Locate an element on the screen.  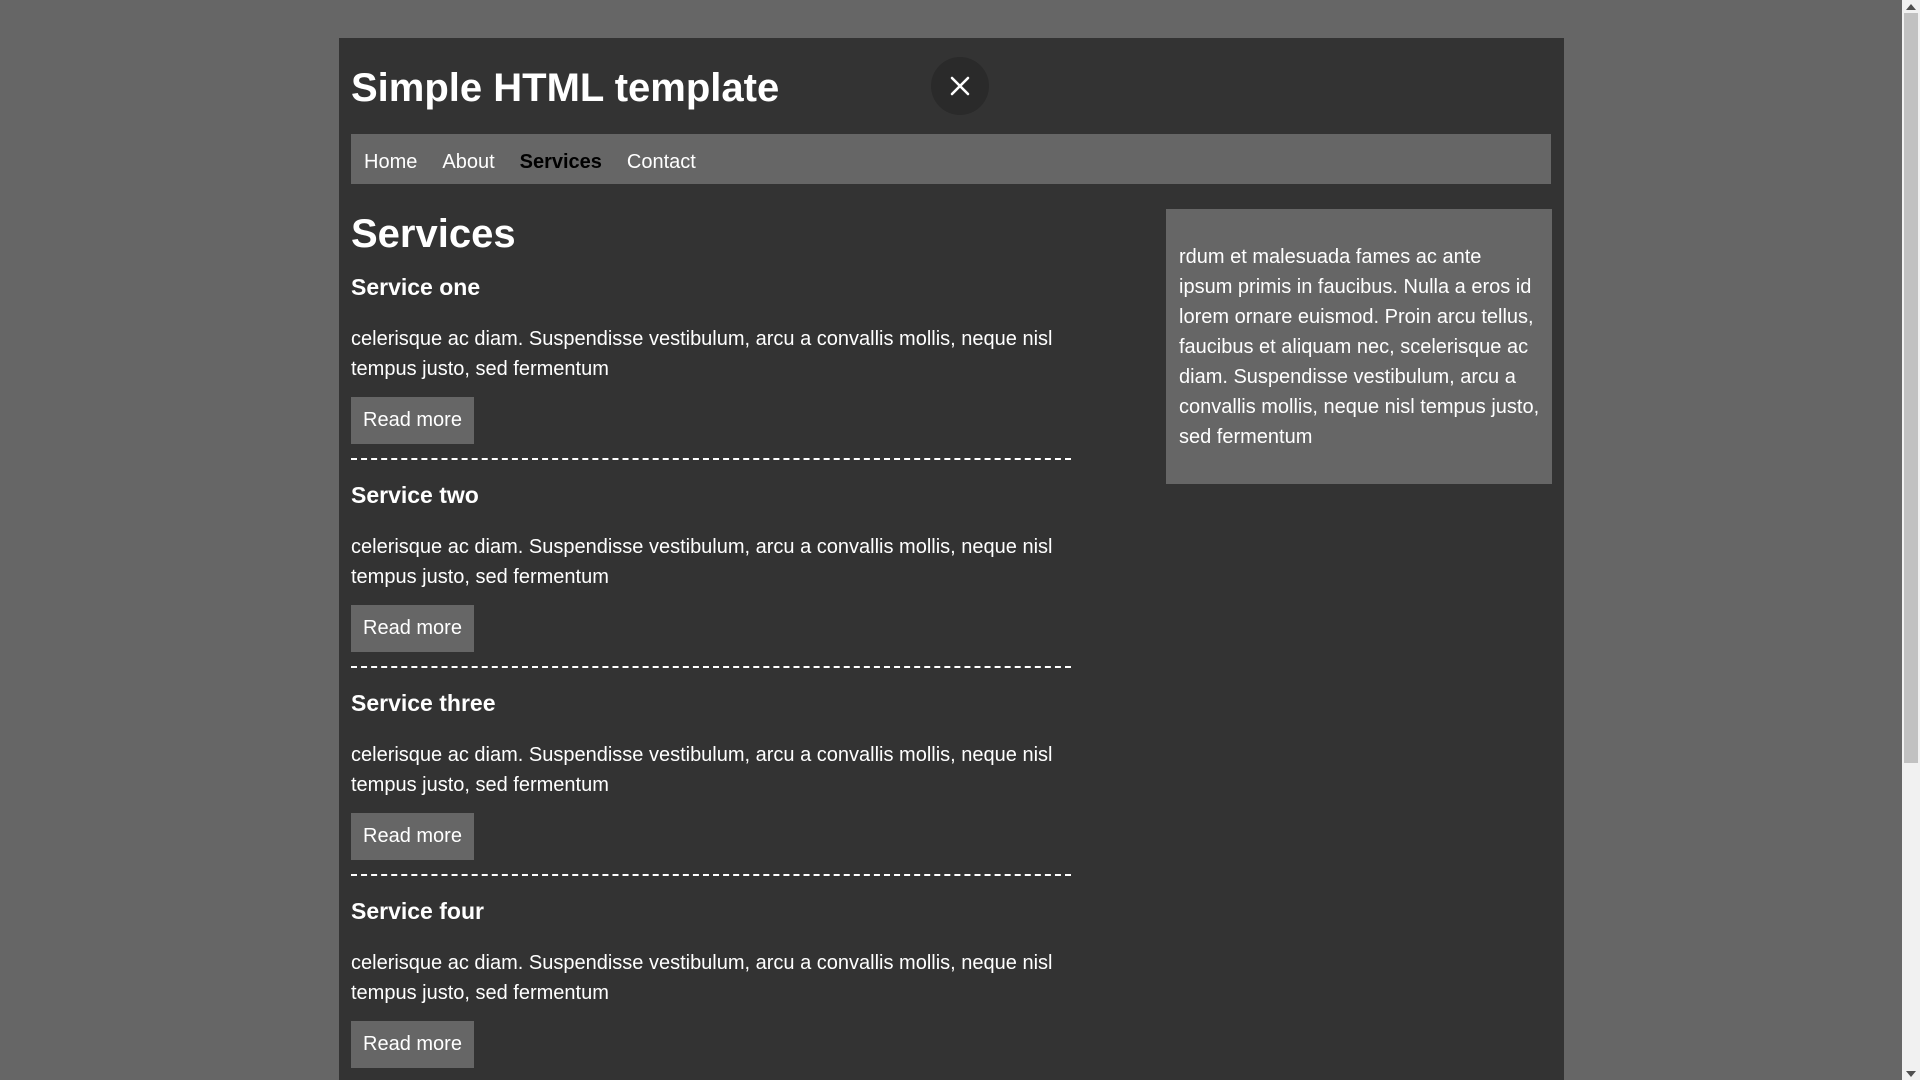
scroll-down-arrow-icon is located at coordinates (1911, 1073).